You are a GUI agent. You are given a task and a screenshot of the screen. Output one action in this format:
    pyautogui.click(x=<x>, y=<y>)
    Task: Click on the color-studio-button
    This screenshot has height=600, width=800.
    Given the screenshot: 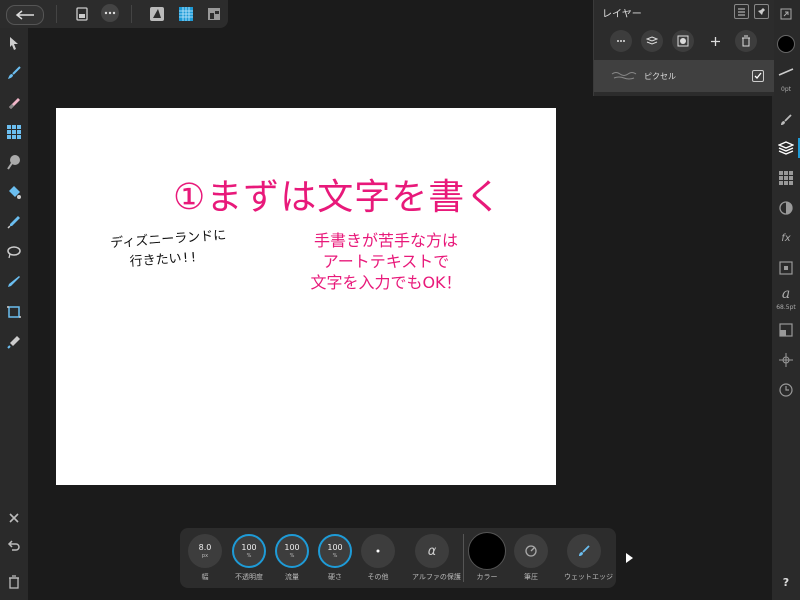 What is the action you would take?
    pyautogui.click(x=786, y=44)
    